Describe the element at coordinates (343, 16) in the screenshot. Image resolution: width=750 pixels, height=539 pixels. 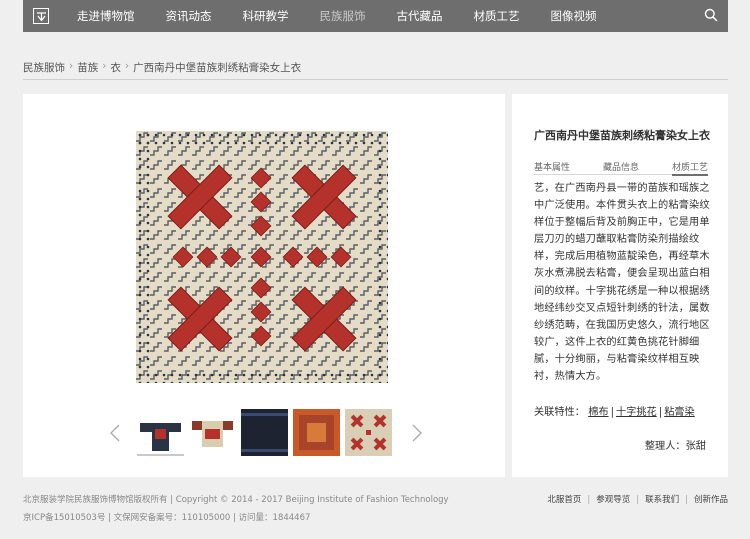
I see `nav-item-ethnic-costume: 民族服饰` at that location.